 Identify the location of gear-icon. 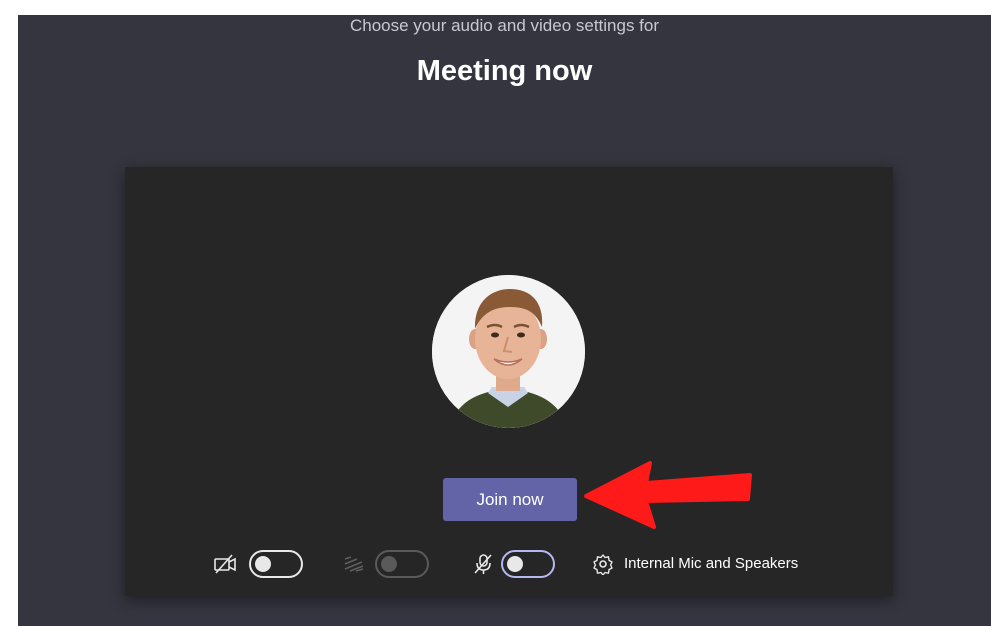
(603, 564).